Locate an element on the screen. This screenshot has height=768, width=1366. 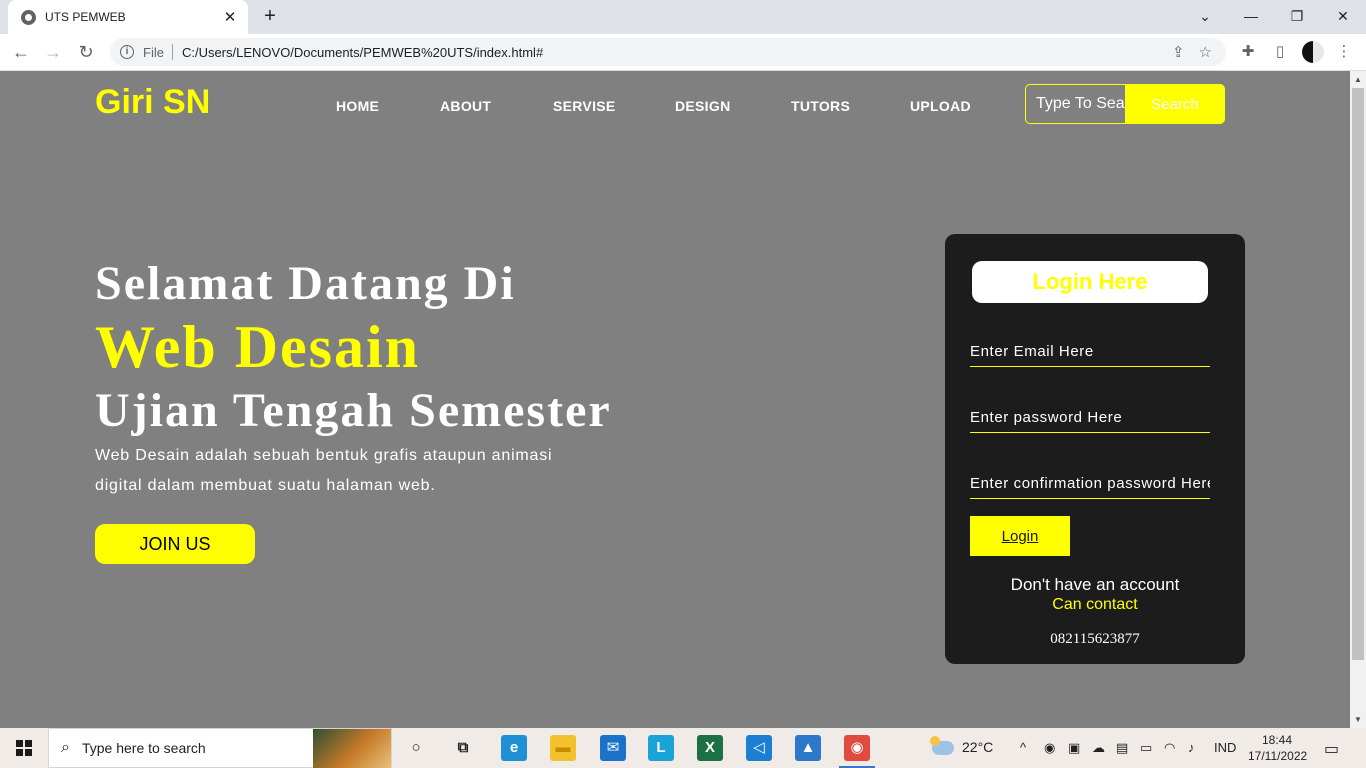
nav-tutors: TUTORS is located at coordinates (820, 106).